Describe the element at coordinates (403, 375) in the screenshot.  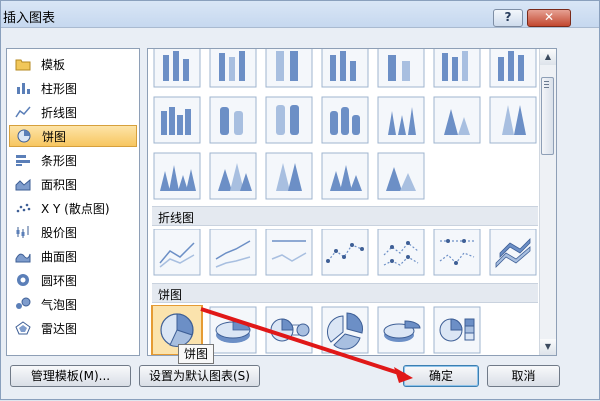
I see `annotation-arrow-head` at that location.